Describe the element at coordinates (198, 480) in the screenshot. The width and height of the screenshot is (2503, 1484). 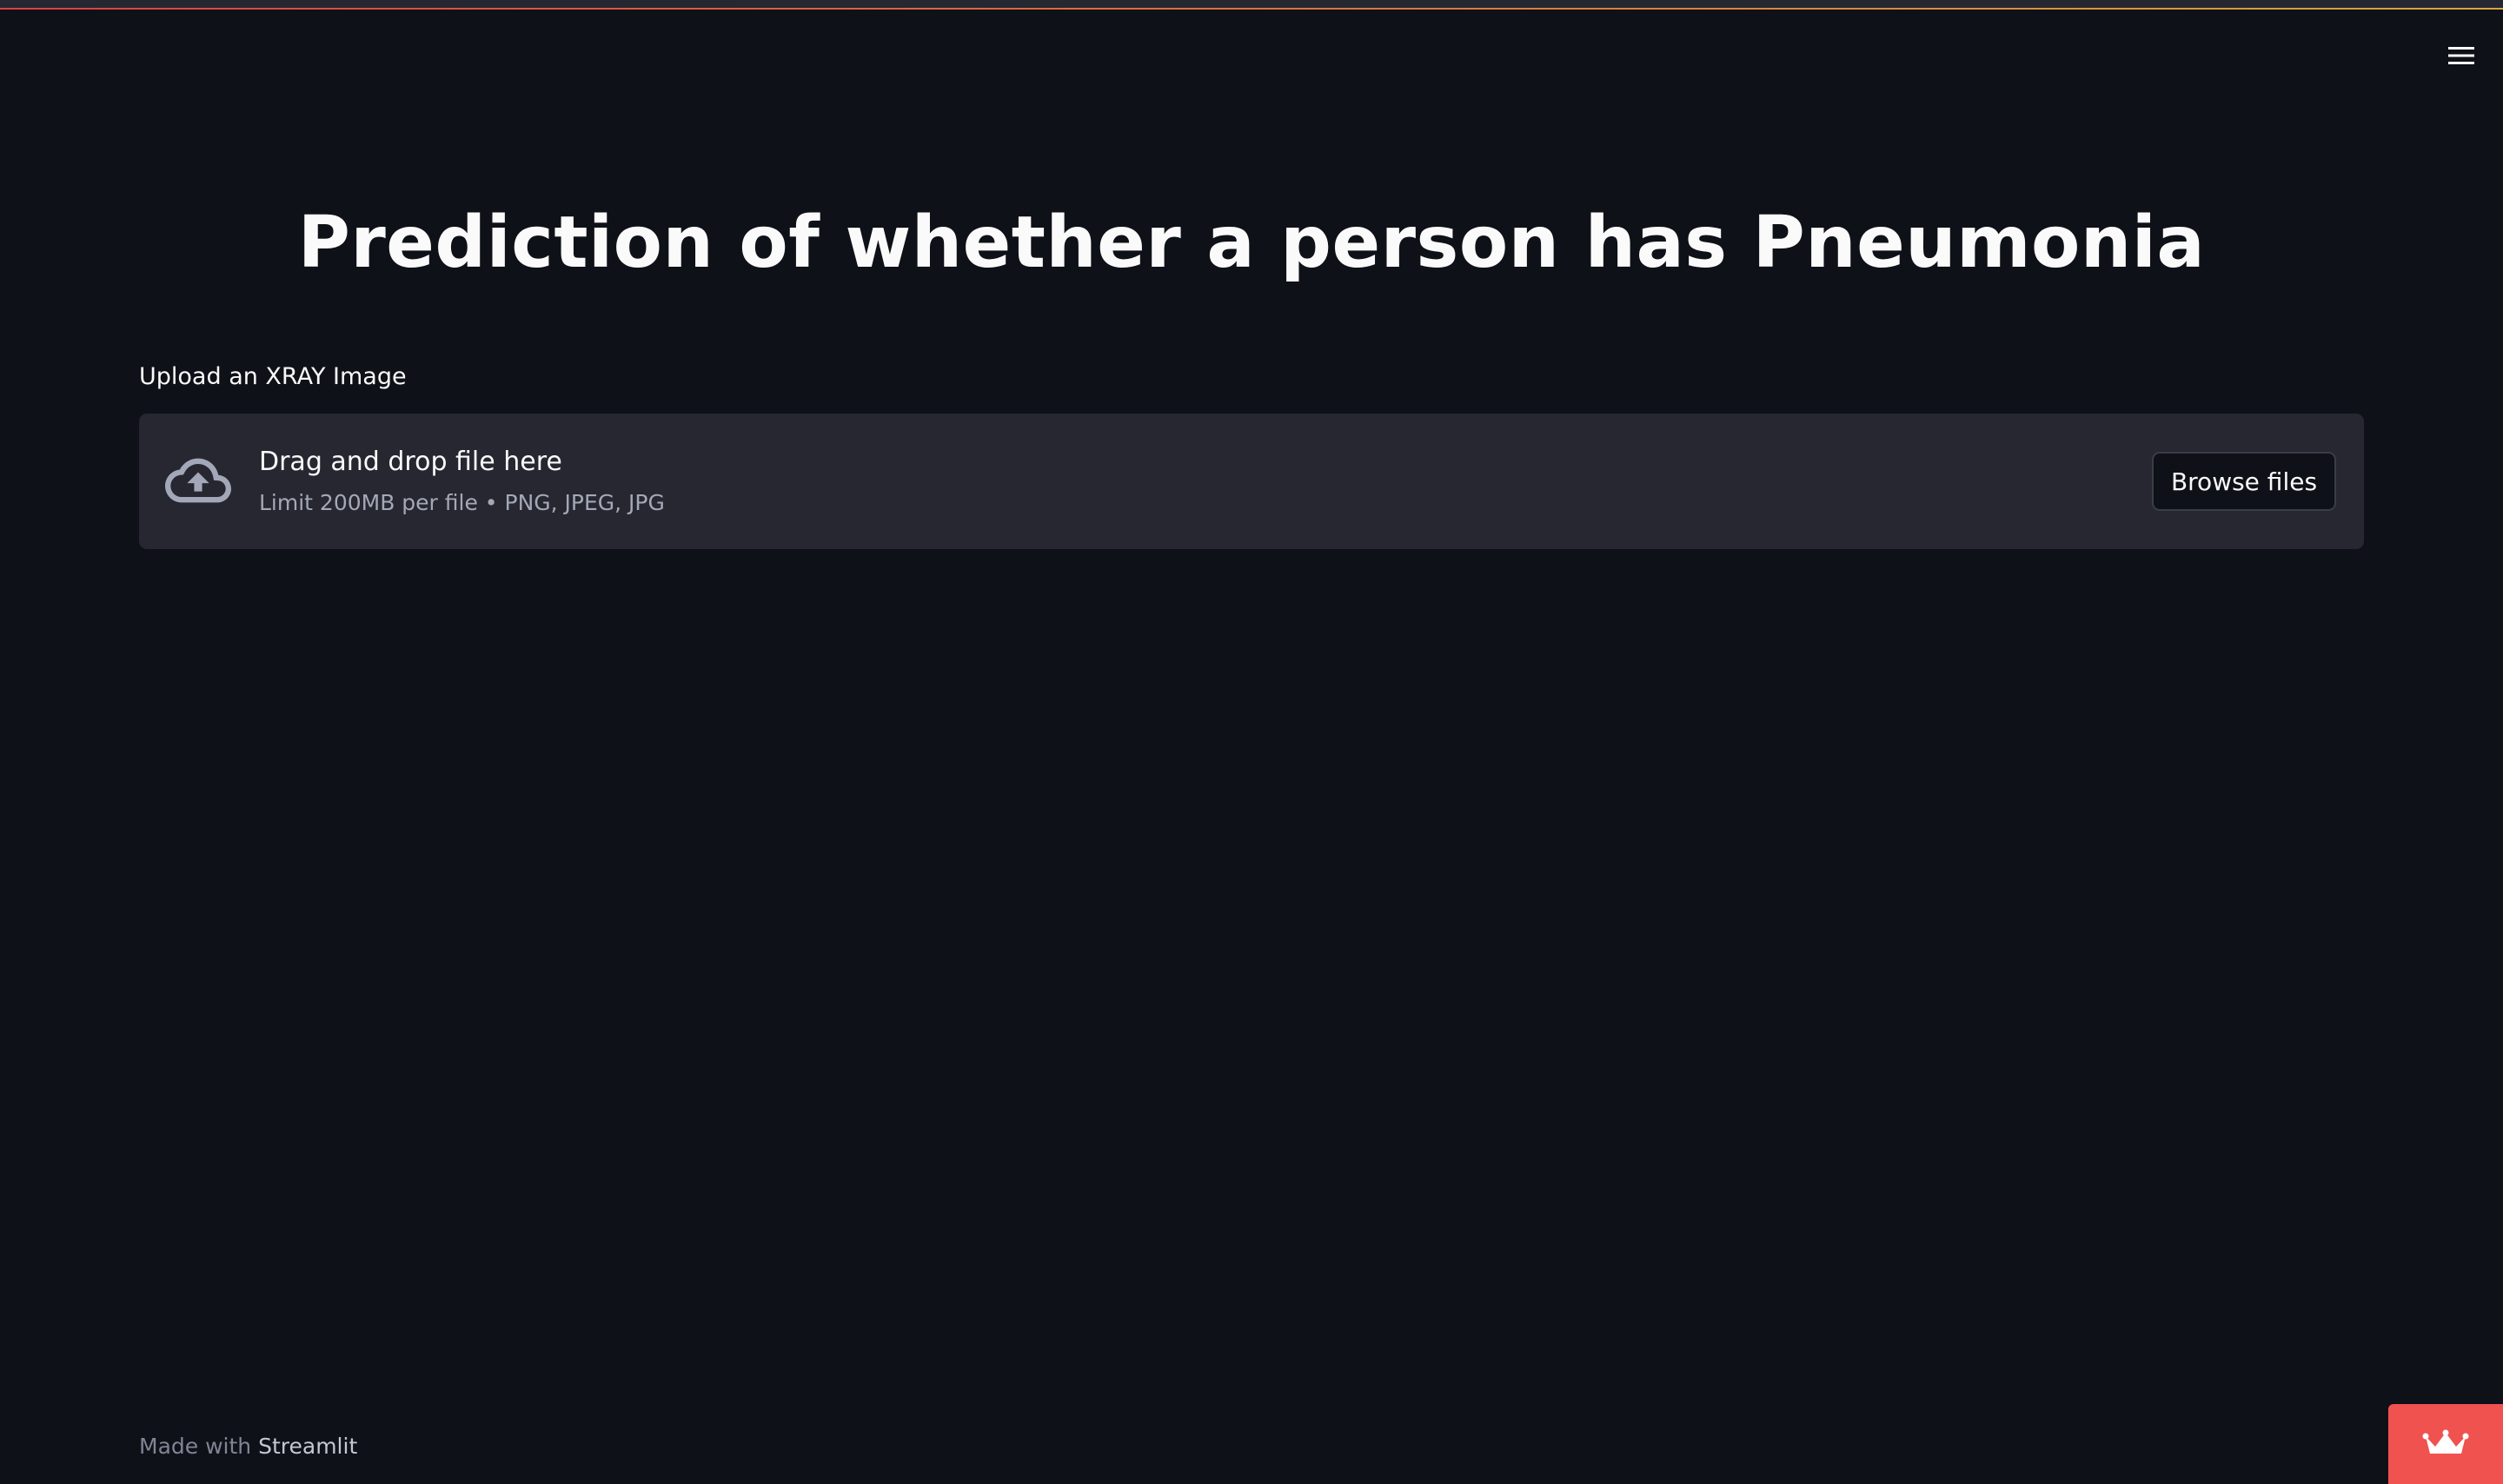
I see `cloud-upload-icon` at that location.